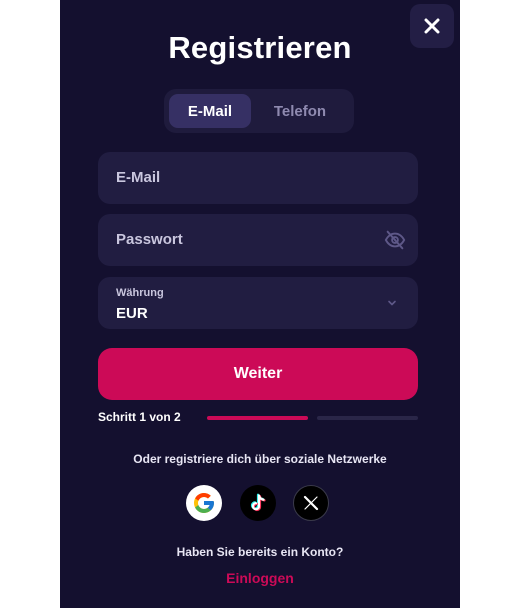 The image size is (520, 608). I want to click on existing-account-prompt: Haben Sie bereits ein Konto?, so click(260, 552).